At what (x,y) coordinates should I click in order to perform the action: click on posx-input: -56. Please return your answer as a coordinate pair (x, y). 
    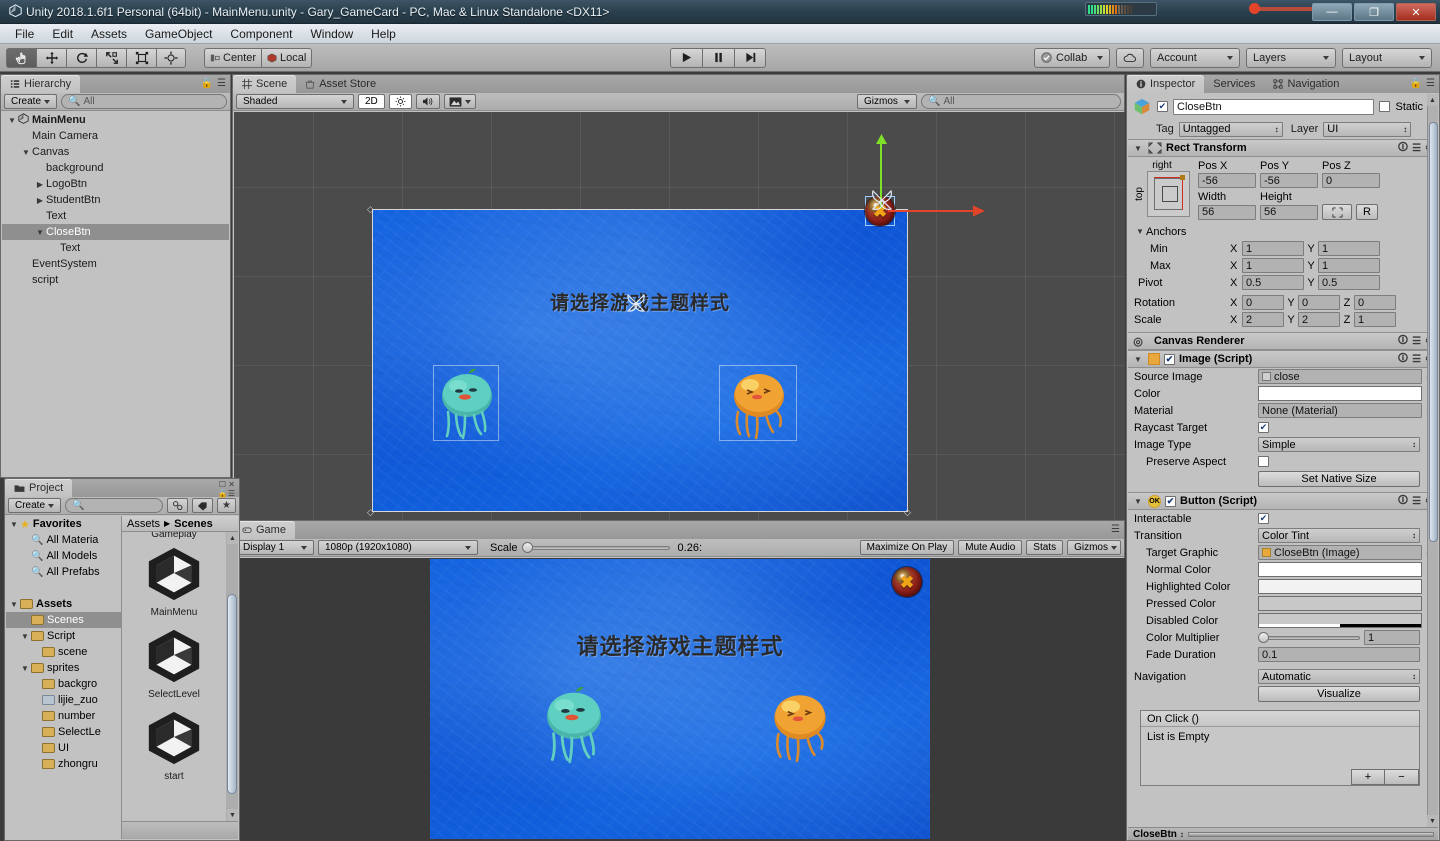
    Looking at the image, I should click on (1227, 180).